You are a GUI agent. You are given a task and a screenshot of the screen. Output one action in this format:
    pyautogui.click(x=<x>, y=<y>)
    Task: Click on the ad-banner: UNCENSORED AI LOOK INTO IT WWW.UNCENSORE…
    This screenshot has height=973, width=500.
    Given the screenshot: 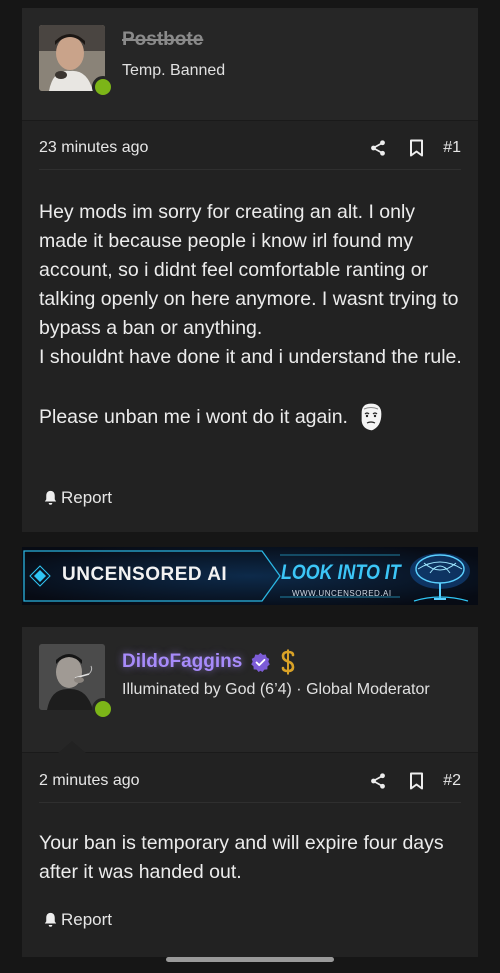 What is the action you would take?
    pyautogui.click(x=250, y=576)
    